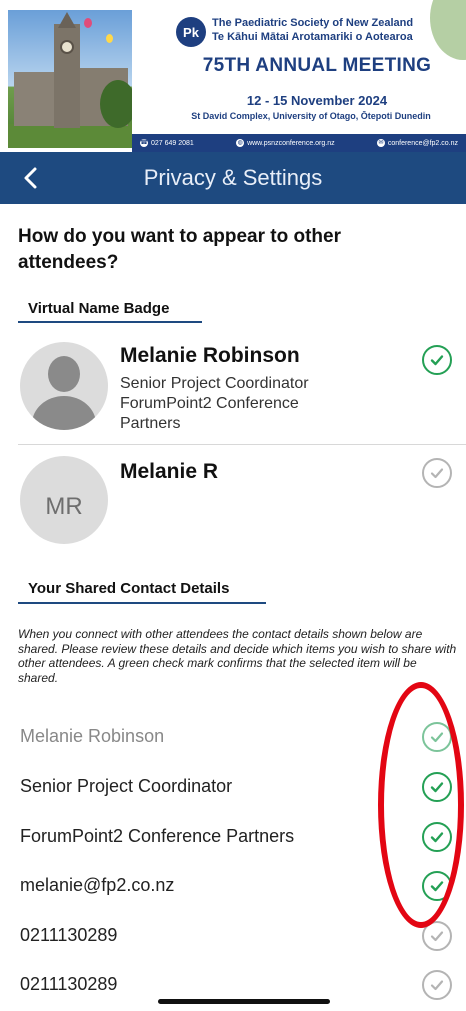 The image size is (466, 1011). I want to click on contact-item-phone: 0211130289, so click(241, 937).